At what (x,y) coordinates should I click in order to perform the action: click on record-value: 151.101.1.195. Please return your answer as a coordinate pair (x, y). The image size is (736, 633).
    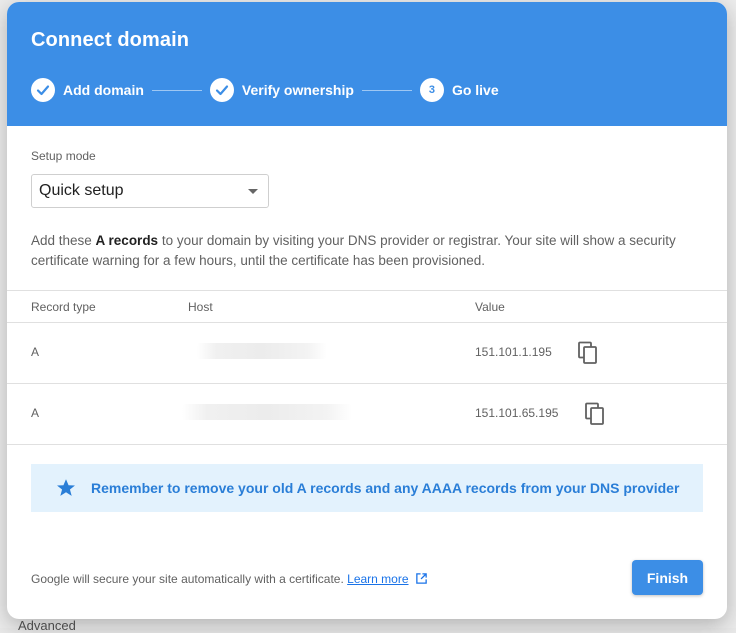
    Looking at the image, I should click on (513, 352).